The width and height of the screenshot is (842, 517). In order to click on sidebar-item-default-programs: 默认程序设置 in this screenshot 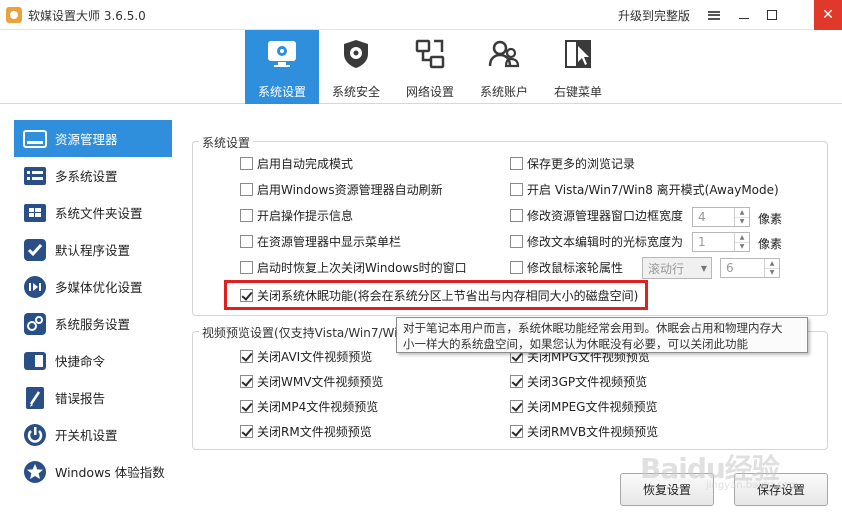, I will do `click(93, 249)`.